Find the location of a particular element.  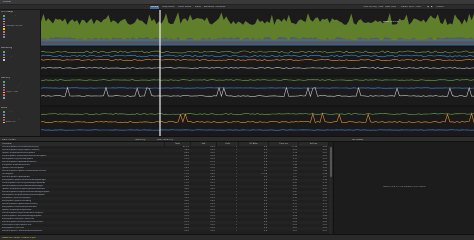

legend-item: GC Allocated is located at coordinates (10, 98).